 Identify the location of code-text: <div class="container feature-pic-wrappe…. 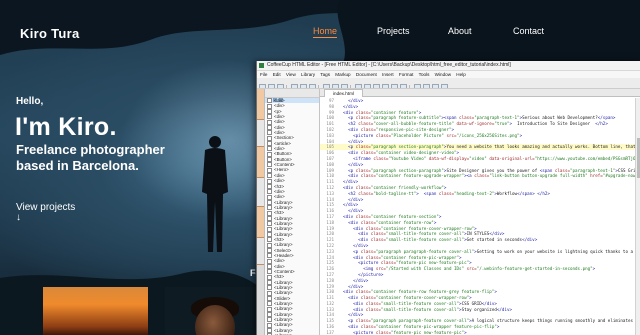
(424, 327).